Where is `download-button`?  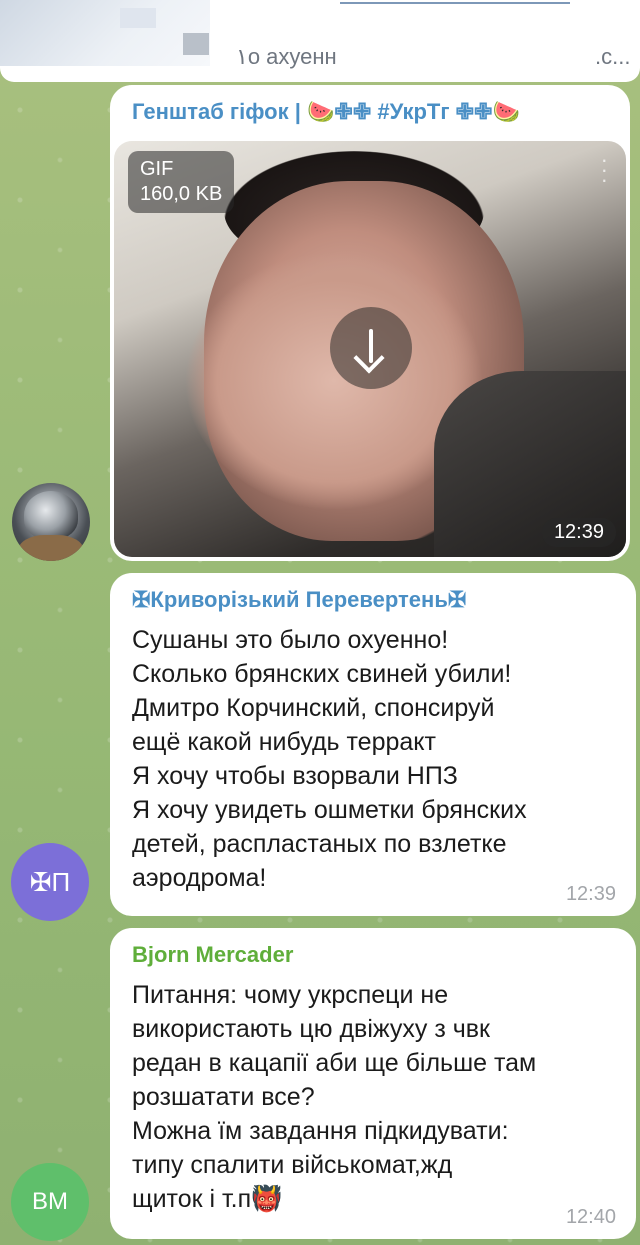 download-button is located at coordinates (371, 348).